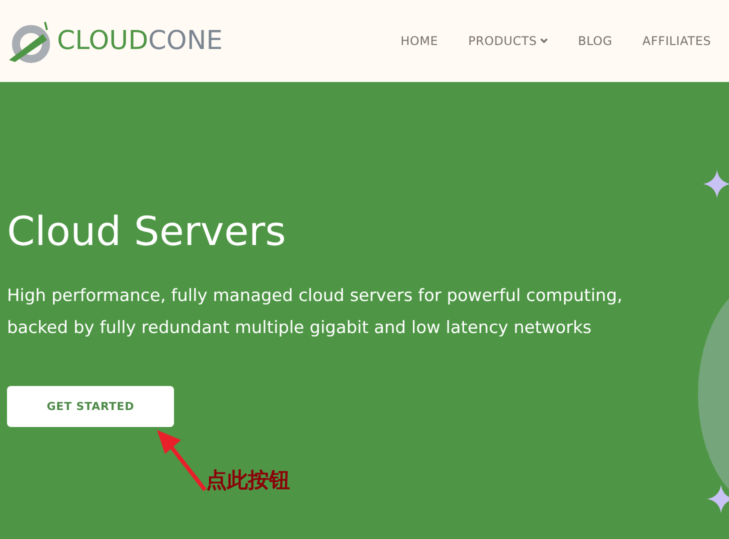 The width and height of the screenshot is (729, 539). What do you see at coordinates (419, 41) in the screenshot?
I see `nav-link: HOME` at bounding box center [419, 41].